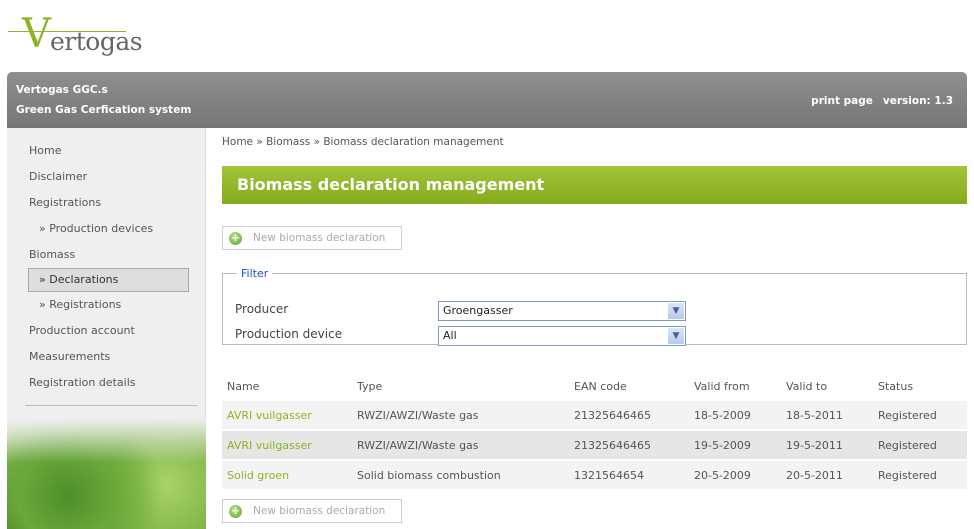 This screenshot has height=529, width=974. I want to click on table-cell: 20-5-2009, so click(735, 475).